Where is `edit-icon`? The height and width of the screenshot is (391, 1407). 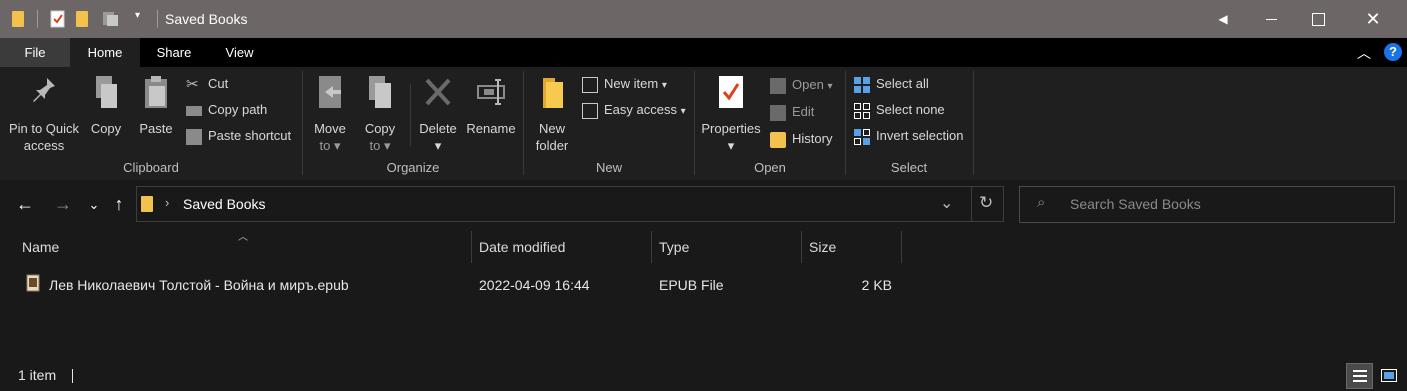 edit-icon is located at coordinates (778, 112).